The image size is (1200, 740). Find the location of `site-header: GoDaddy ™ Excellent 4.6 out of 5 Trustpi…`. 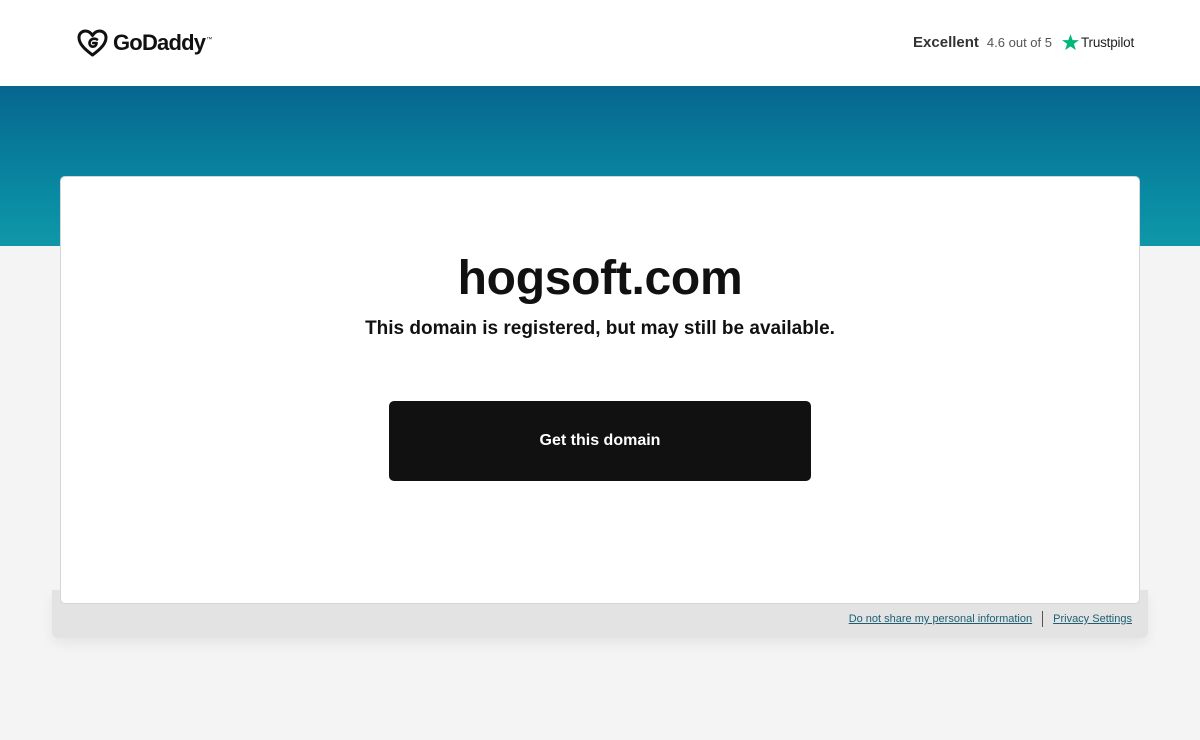

site-header: GoDaddy ™ Excellent 4.6 out of 5 Trustpi… is located at coordinates (600, 43).